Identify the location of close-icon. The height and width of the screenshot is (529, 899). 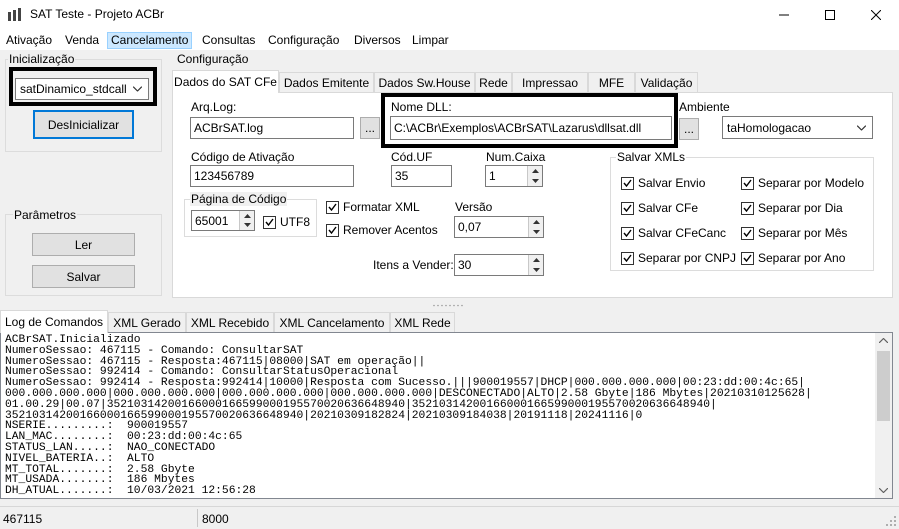
(876, 15).